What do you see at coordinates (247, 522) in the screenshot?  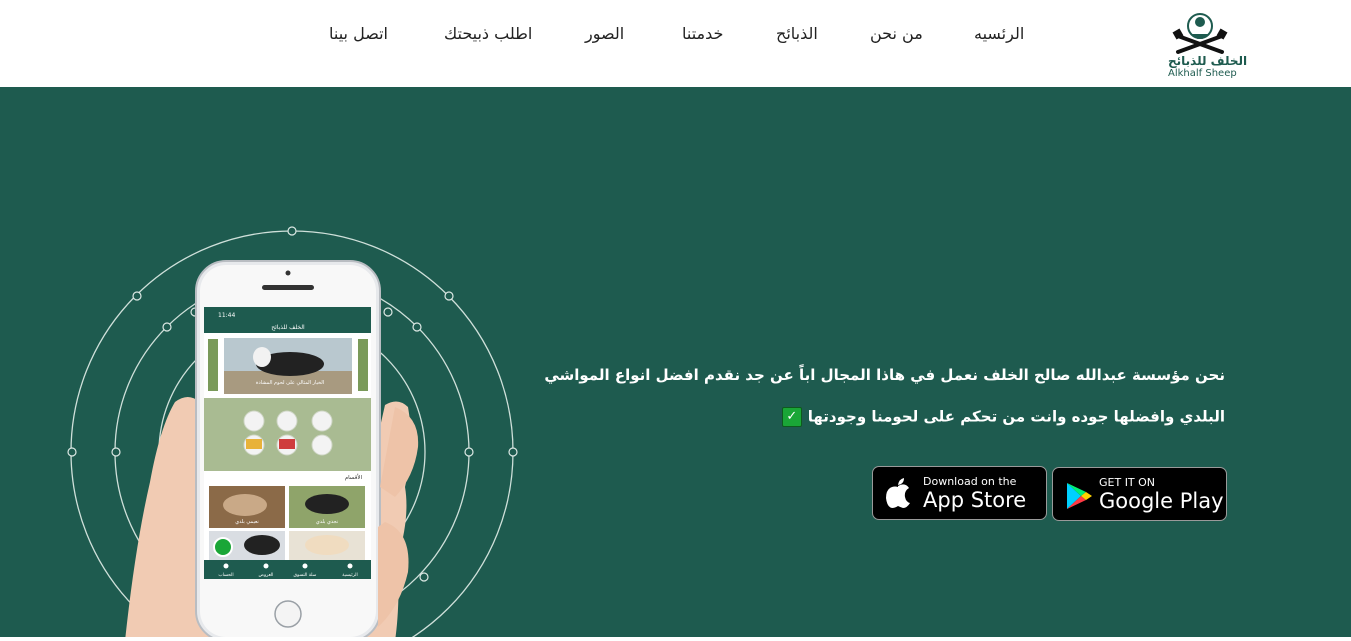 I see `category-label: نعيمي بلدي` at bounding box center [247, 522].